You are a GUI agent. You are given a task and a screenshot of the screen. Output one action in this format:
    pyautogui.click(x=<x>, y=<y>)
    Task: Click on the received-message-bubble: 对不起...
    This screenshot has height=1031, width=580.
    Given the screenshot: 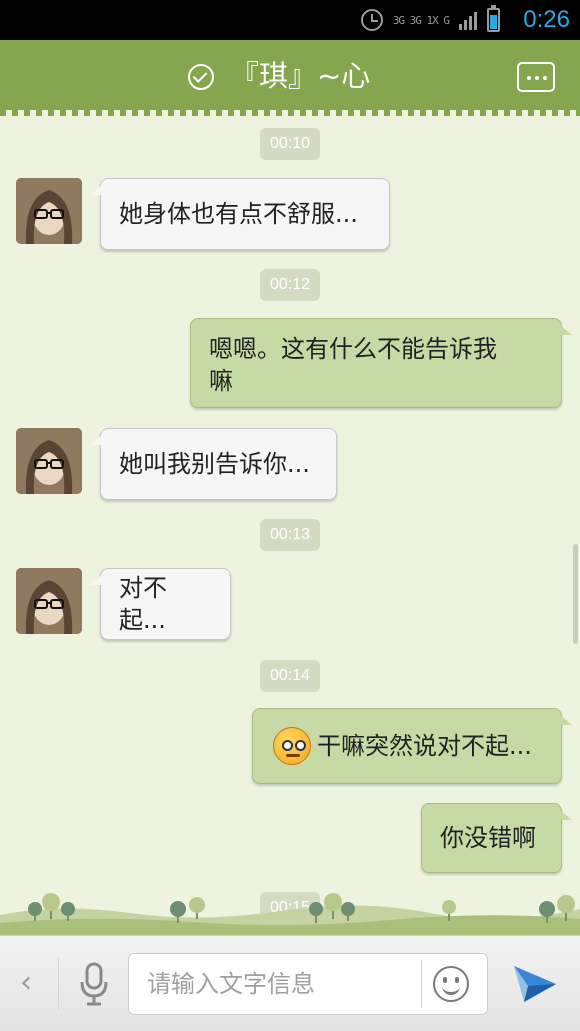 What is the action you would take?
    pyautogui.click(x=160, y=604)
    